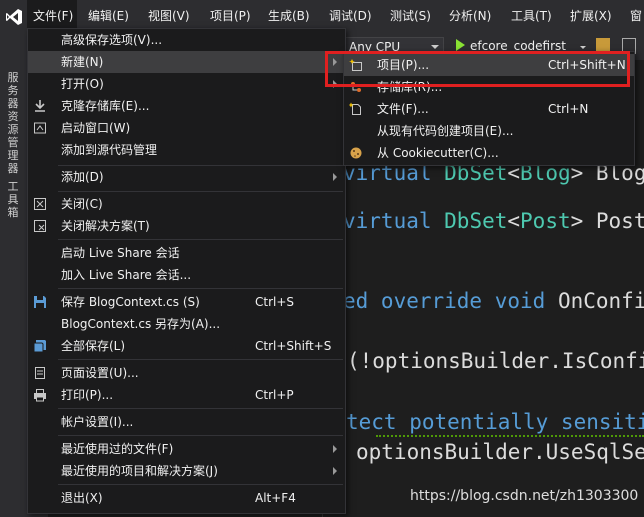  Describe the element at coordinates (495, 361) in the screenshot. I see `code-line-4: (!optionsBuilder.IsConfi` at that location.